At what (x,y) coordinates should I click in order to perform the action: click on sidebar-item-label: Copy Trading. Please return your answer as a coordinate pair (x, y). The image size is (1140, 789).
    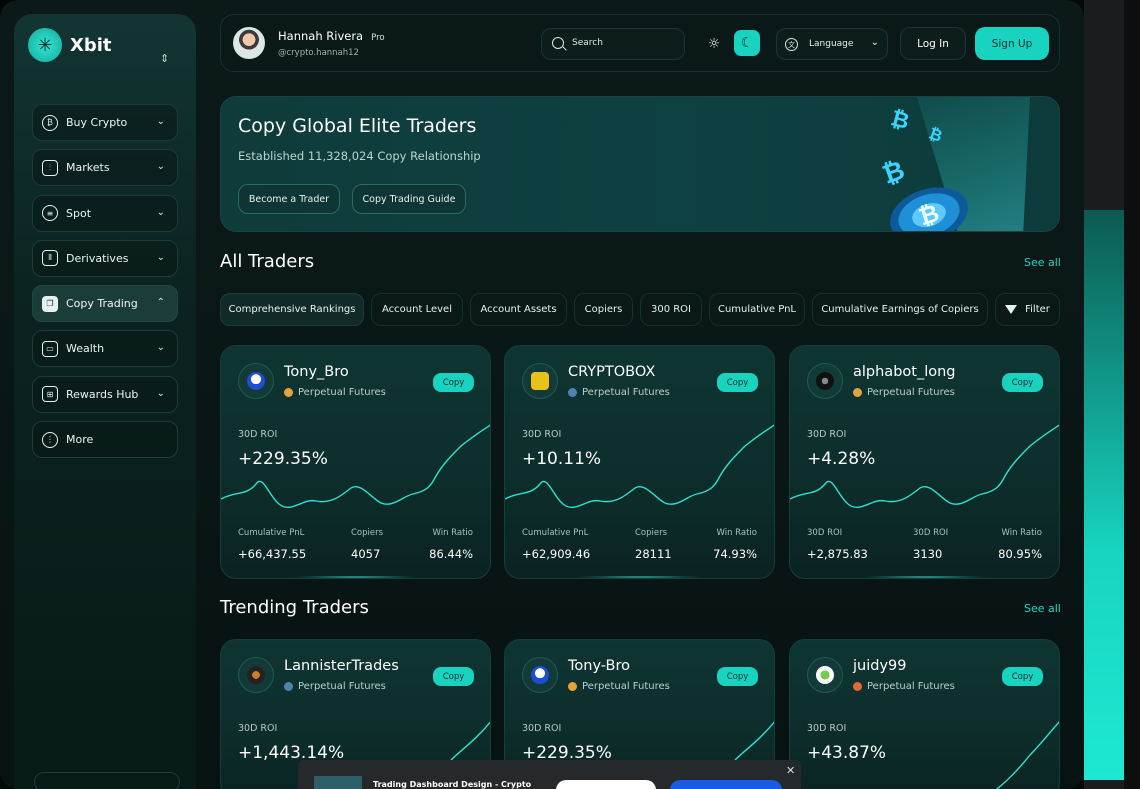
    Looking at the image, I should click on (102, 304).